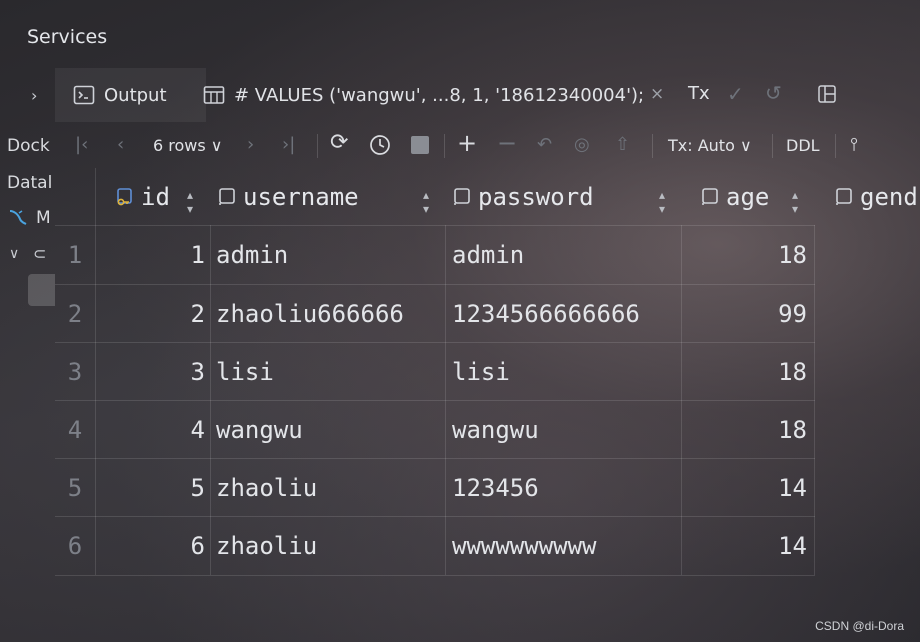 This screenshot has width=920, height=642. Describe the element at coordinates (701, 145) in the screenshot. I see `tx-mode-label: Tx: Auto` at that location.